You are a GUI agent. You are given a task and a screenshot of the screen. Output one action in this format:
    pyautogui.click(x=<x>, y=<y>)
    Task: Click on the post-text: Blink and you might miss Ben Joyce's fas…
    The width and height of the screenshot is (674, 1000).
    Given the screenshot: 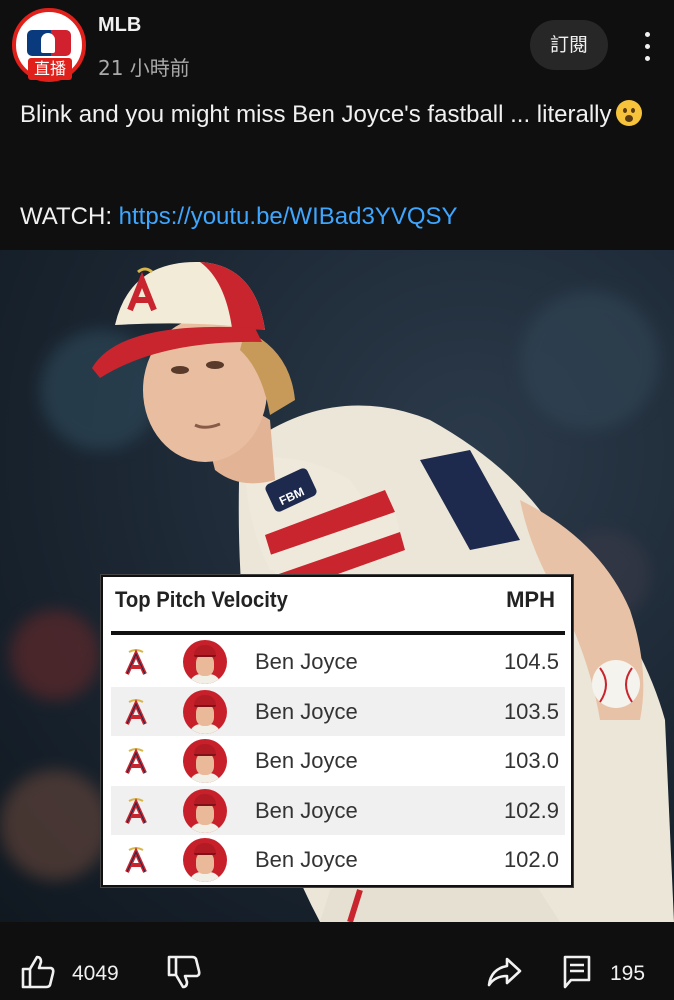 What is the action you would take?
    pyautogui.click(x=316, y=114)
    